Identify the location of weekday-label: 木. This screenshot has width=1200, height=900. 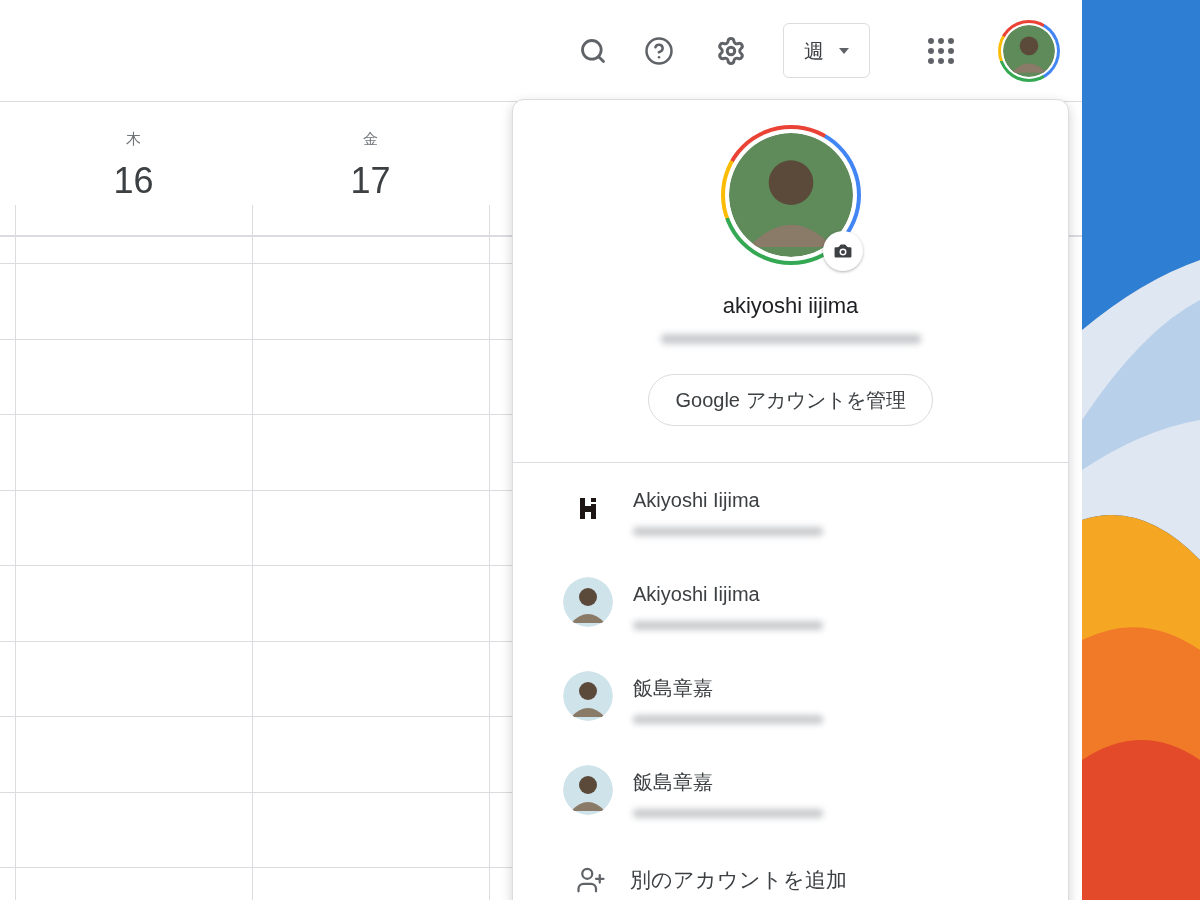
(133, 139).